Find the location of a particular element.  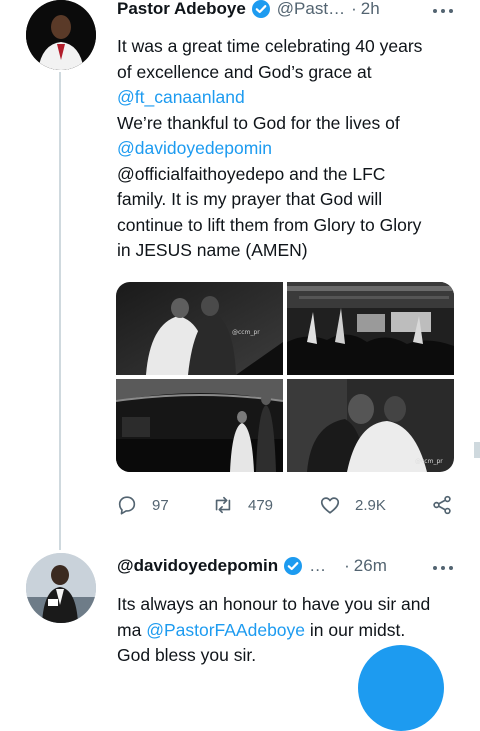

avatar-pastor-adeboye is located at coordinates (61, 35).